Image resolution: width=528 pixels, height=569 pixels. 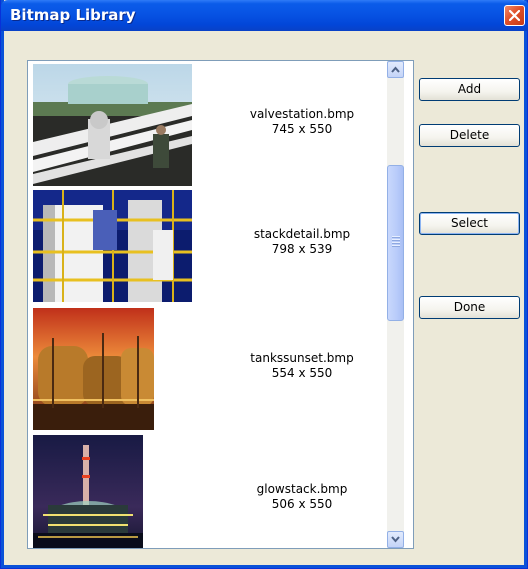 What do you see at coordinates (469, 223) in the screenshot?
I see `select-button: Select` at bounding box center [469, 223].